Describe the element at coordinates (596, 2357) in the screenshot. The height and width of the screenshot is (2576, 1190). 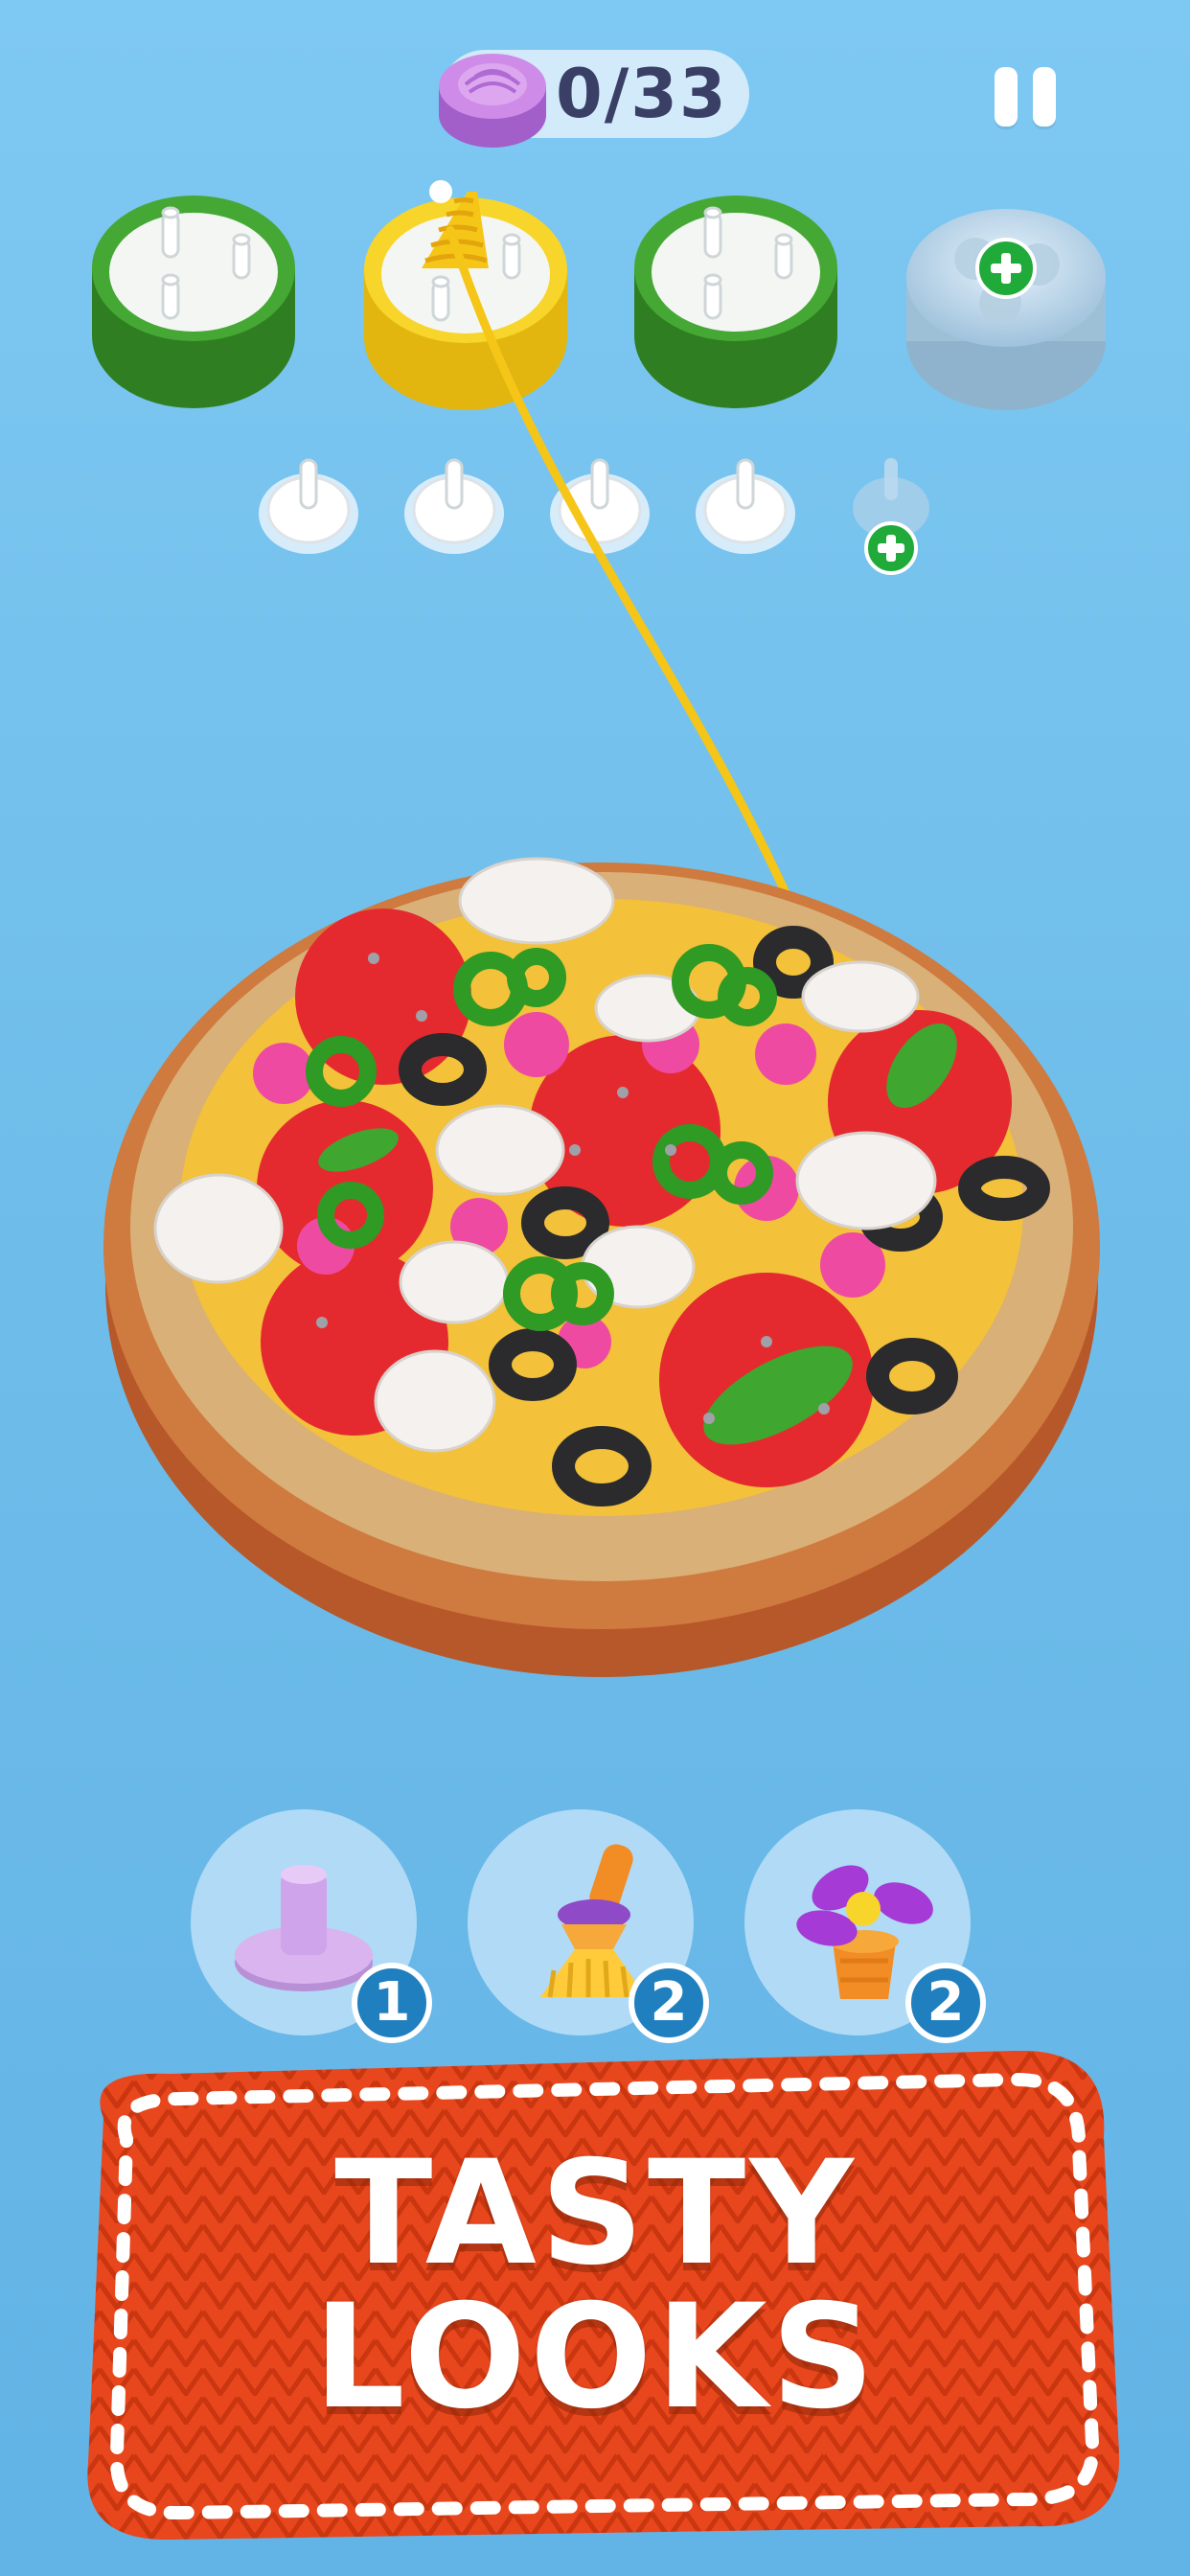
I see `banner-line-2: LOOKS` at that location.